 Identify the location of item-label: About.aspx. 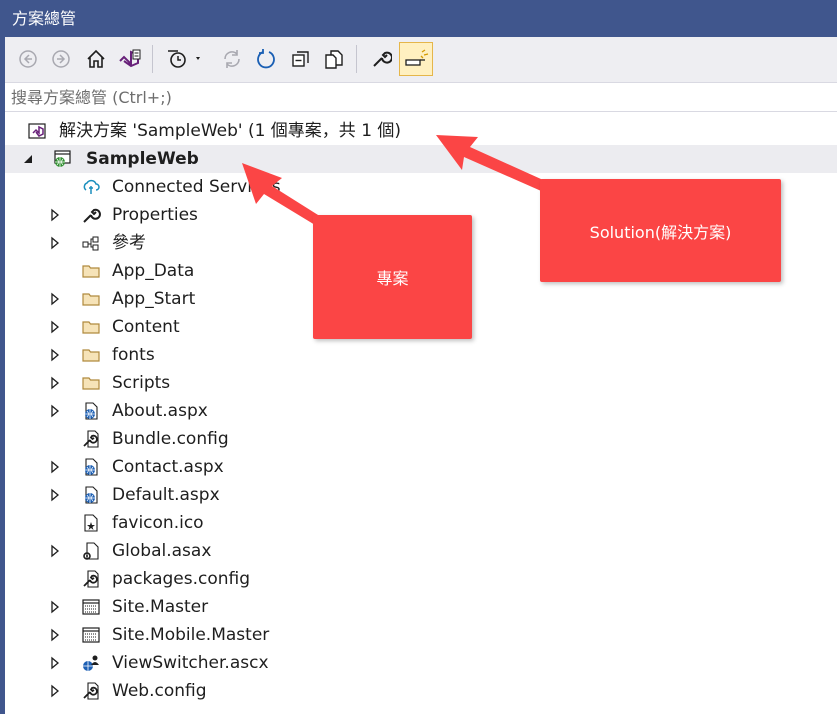
(160, 411).